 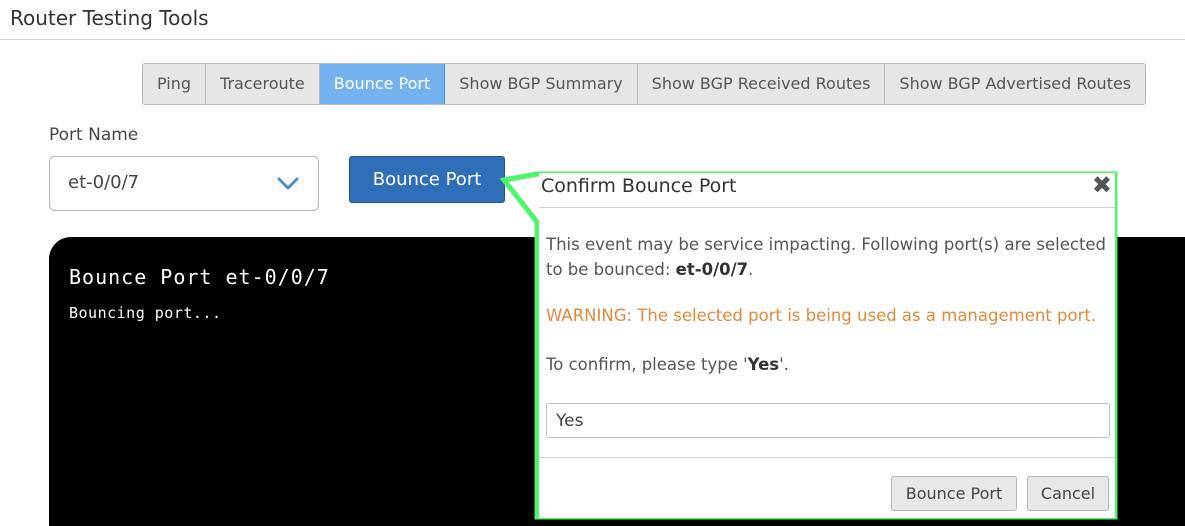 I want to click on bounce-port-button: Bounce Port, so click(x=427, y=179).